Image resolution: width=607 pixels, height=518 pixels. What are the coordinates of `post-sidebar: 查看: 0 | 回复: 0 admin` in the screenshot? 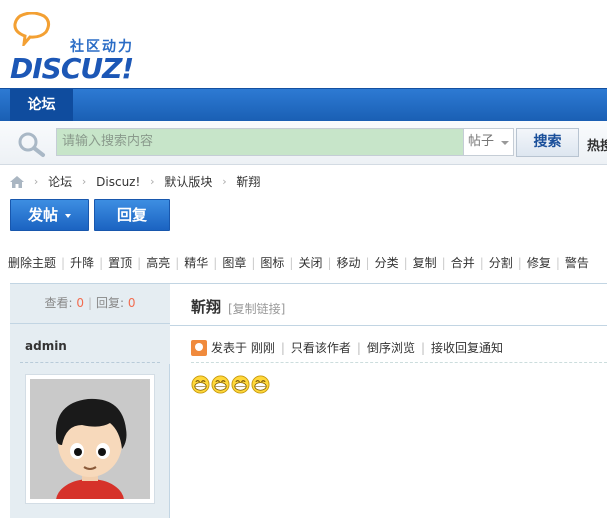 It's located at (90, 401).